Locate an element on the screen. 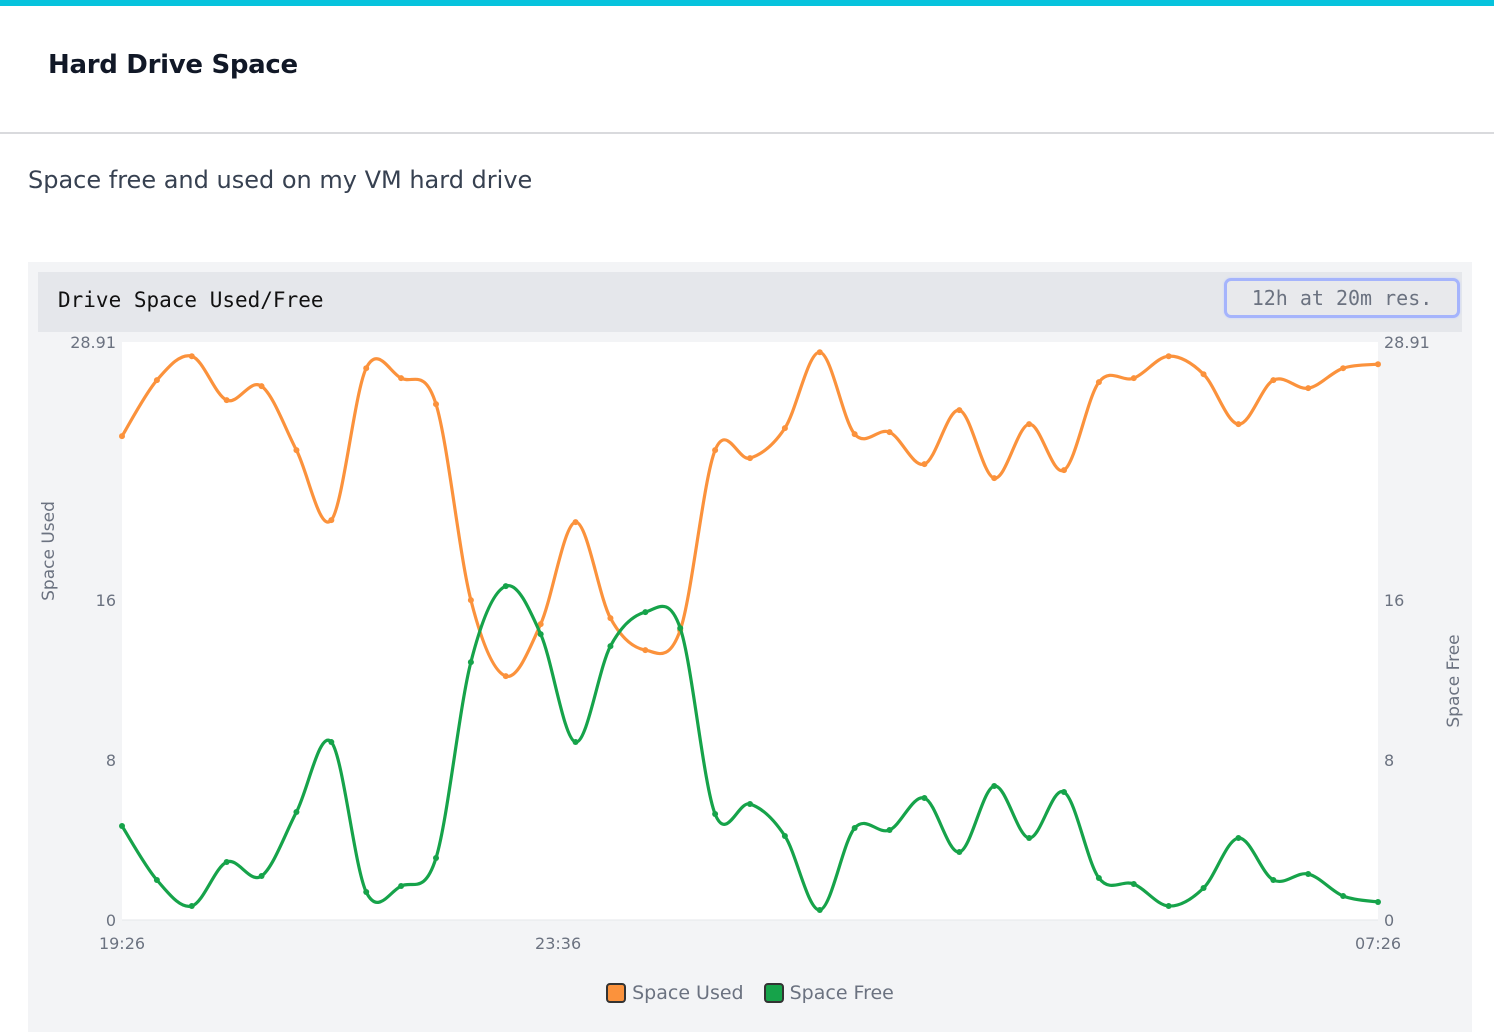  legend-label-space-free: Space Free is located at coordinates (841, 993).